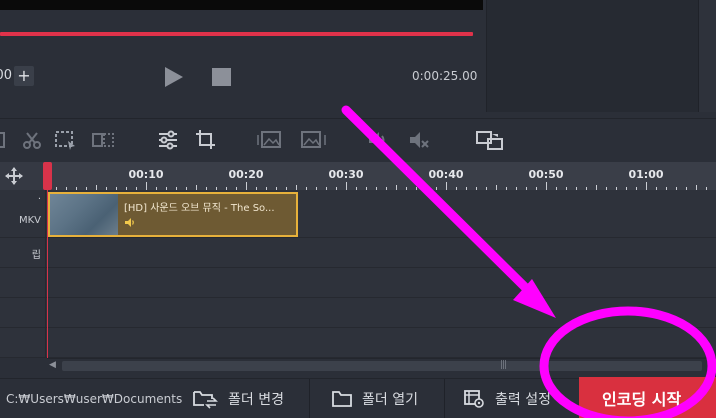 Image resolution: width=716 pixels, height=418 pixels. Describe the element at coordinates (446, 174) in the screenshot. I see `ruler-tick-label: 00:40` at that location.